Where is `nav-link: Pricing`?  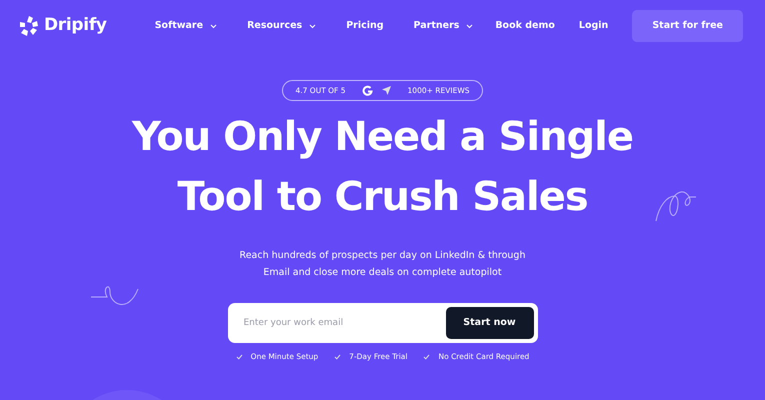 nav-link: Pricing is located at coordinates (365, 26).